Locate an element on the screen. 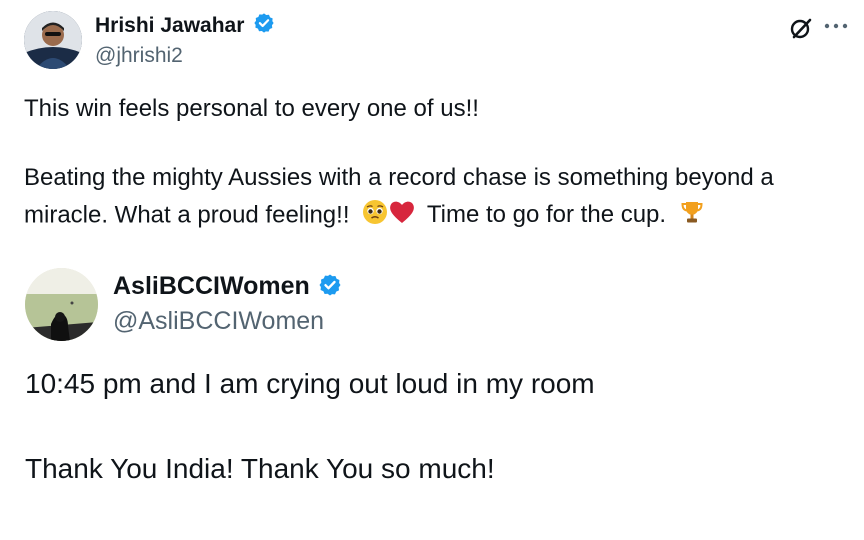  author-name-row: Hrishi Jawahar is located at coordinates (185, 26).